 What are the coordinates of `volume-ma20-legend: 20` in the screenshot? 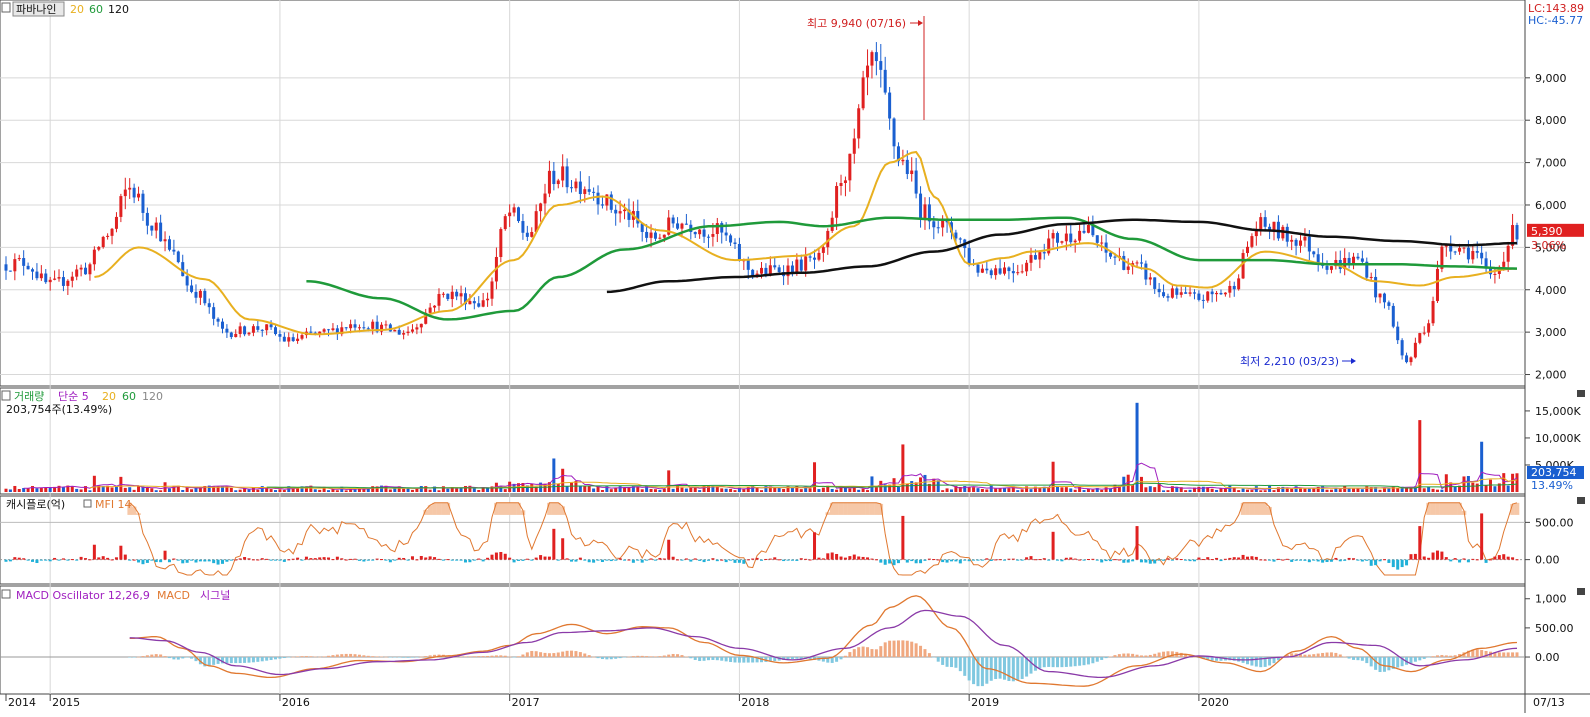 It's located at (109, 396).